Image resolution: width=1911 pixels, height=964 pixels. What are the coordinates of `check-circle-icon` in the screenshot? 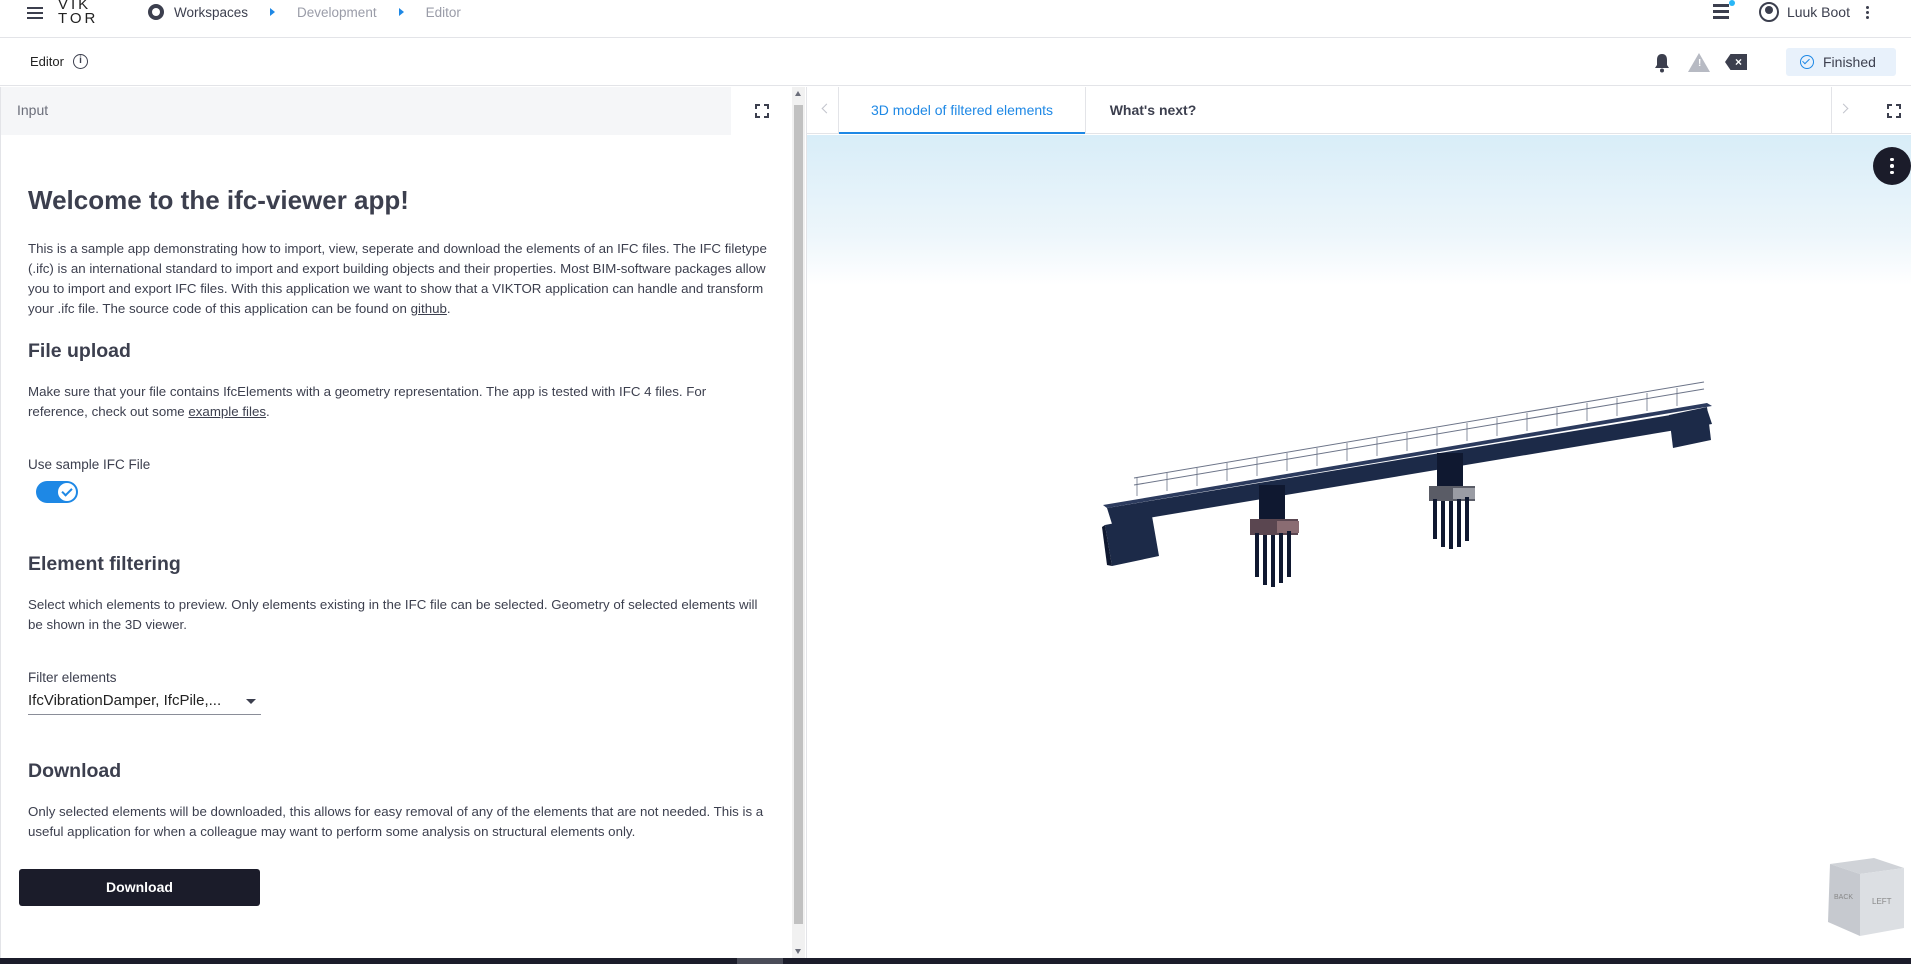 It's located at (1807, 62).